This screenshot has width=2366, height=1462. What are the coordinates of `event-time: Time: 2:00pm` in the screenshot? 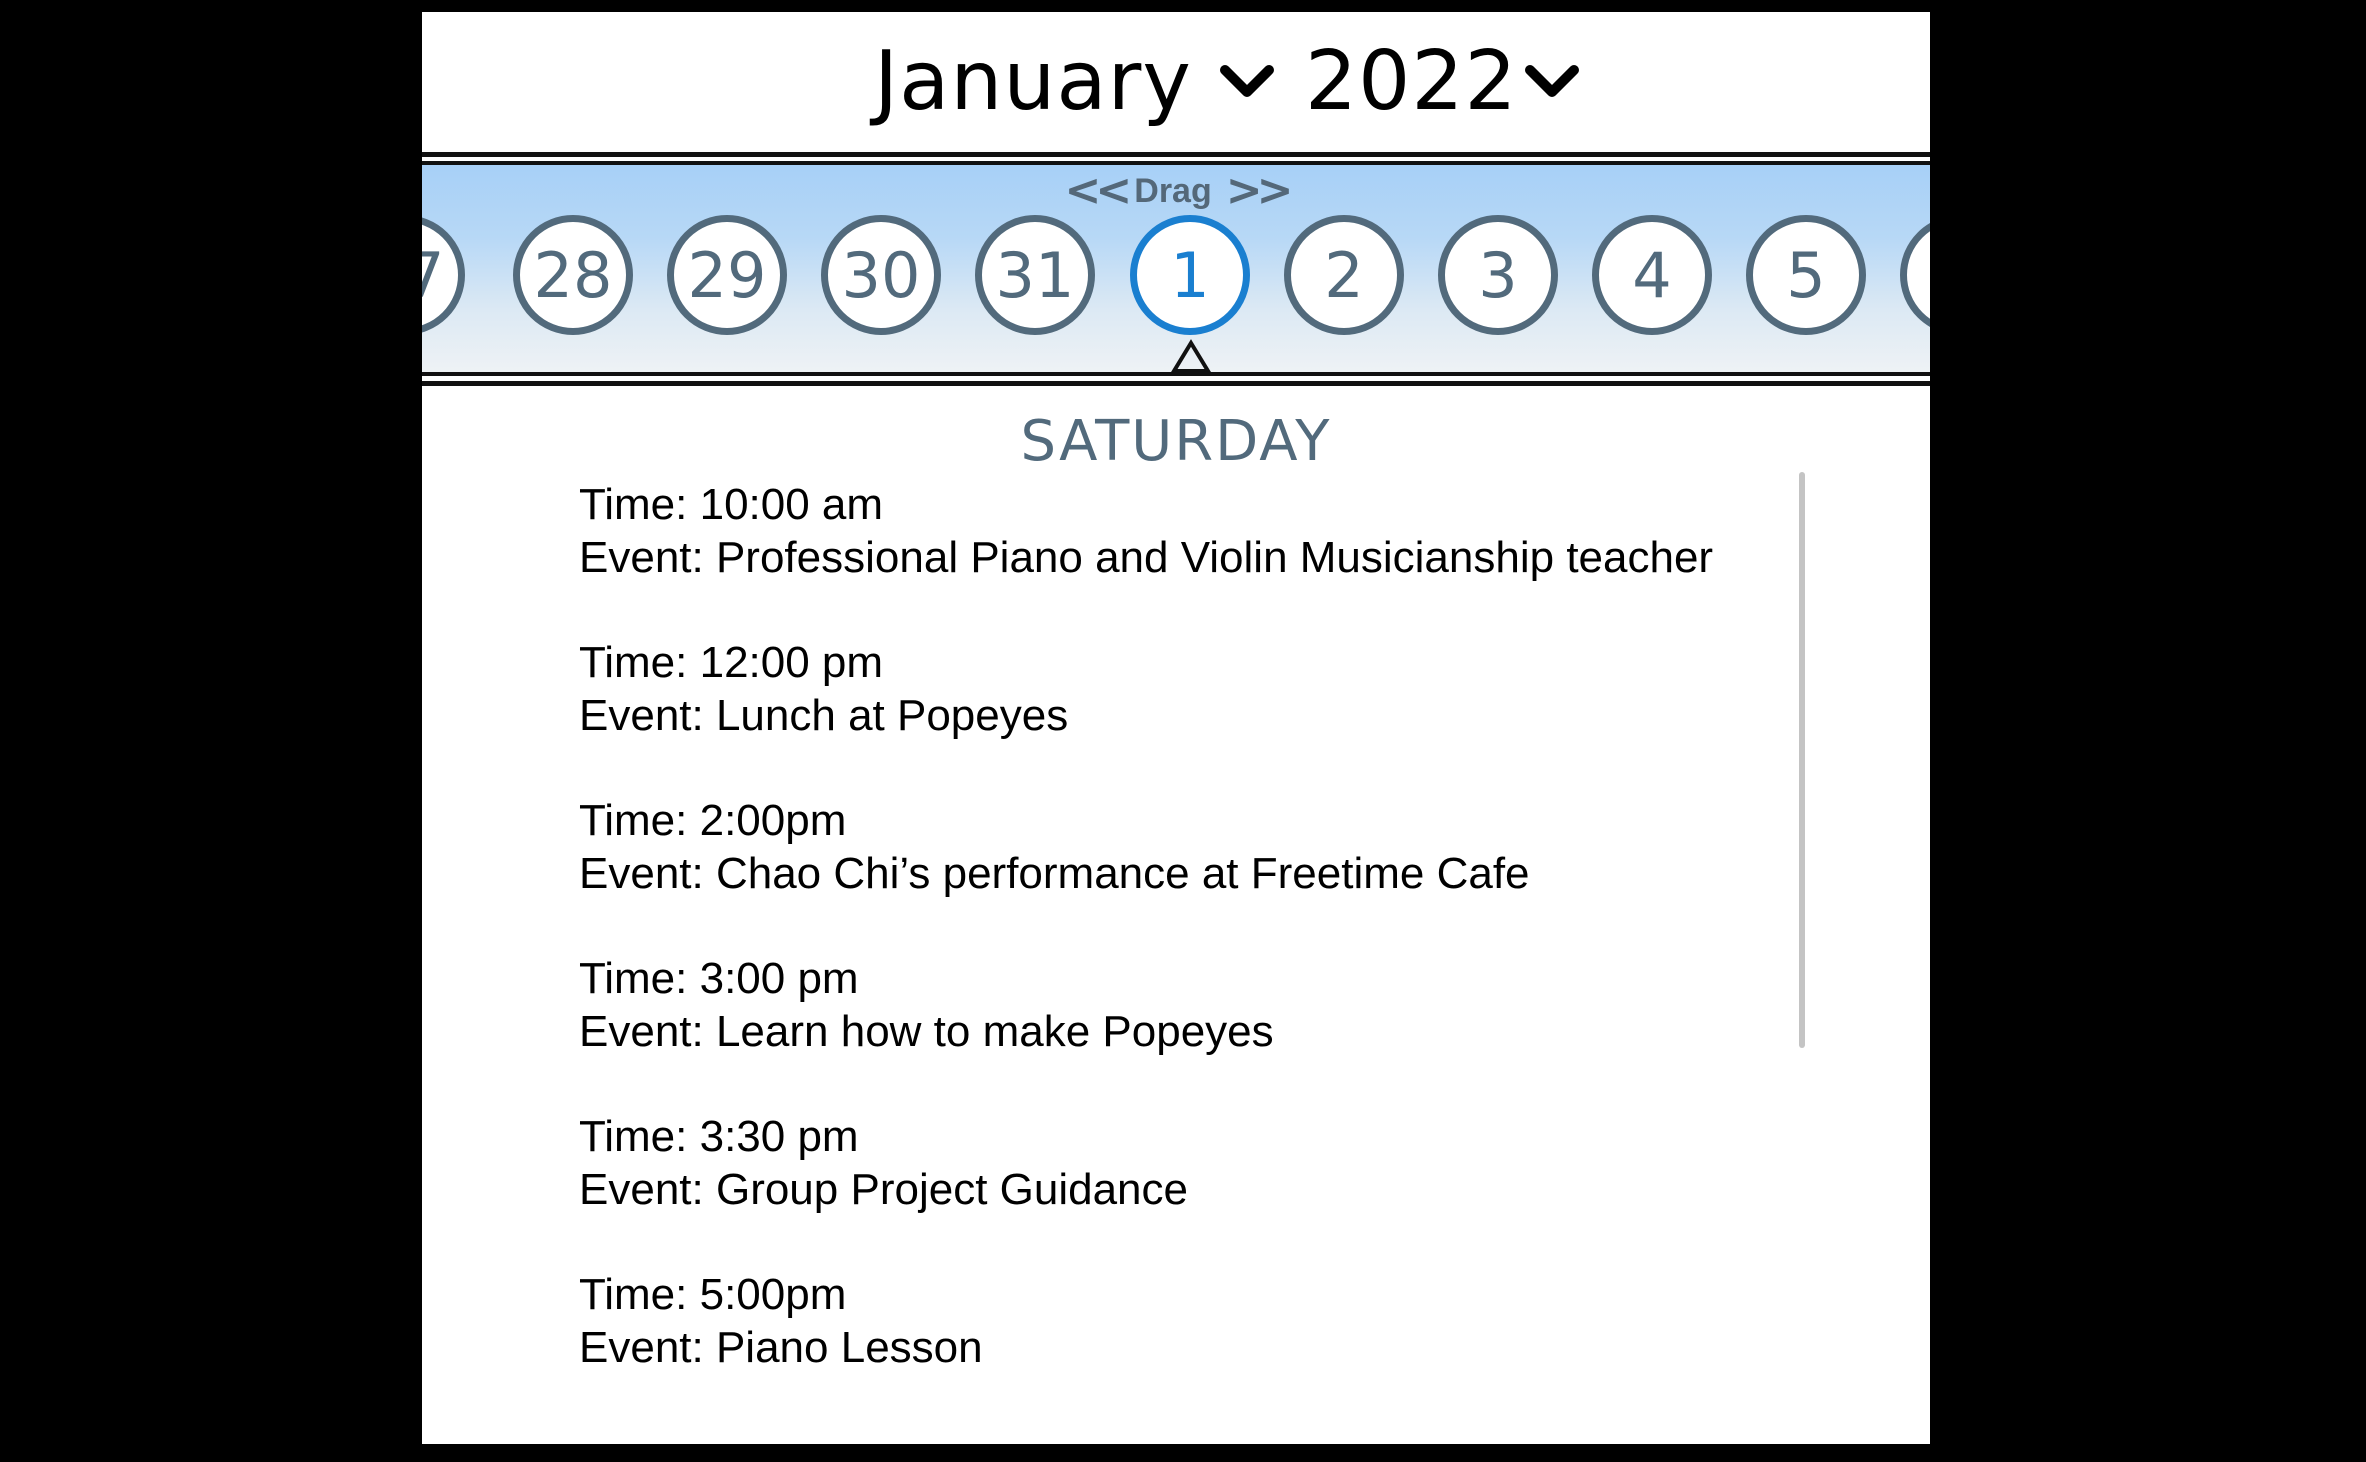 It's located at (713, 820).